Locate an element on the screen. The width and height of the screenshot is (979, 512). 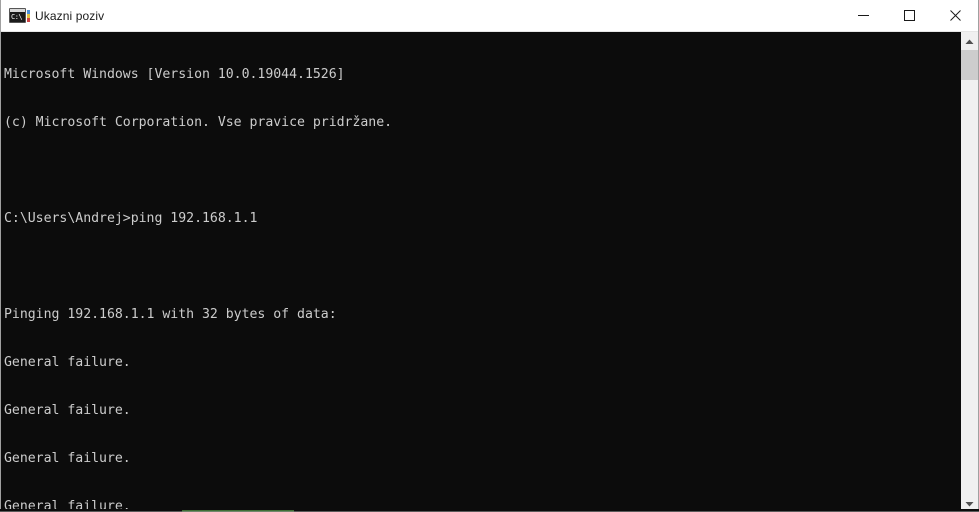
cmd-icon-glyph: C:\ is located at coordinates (17, 17).